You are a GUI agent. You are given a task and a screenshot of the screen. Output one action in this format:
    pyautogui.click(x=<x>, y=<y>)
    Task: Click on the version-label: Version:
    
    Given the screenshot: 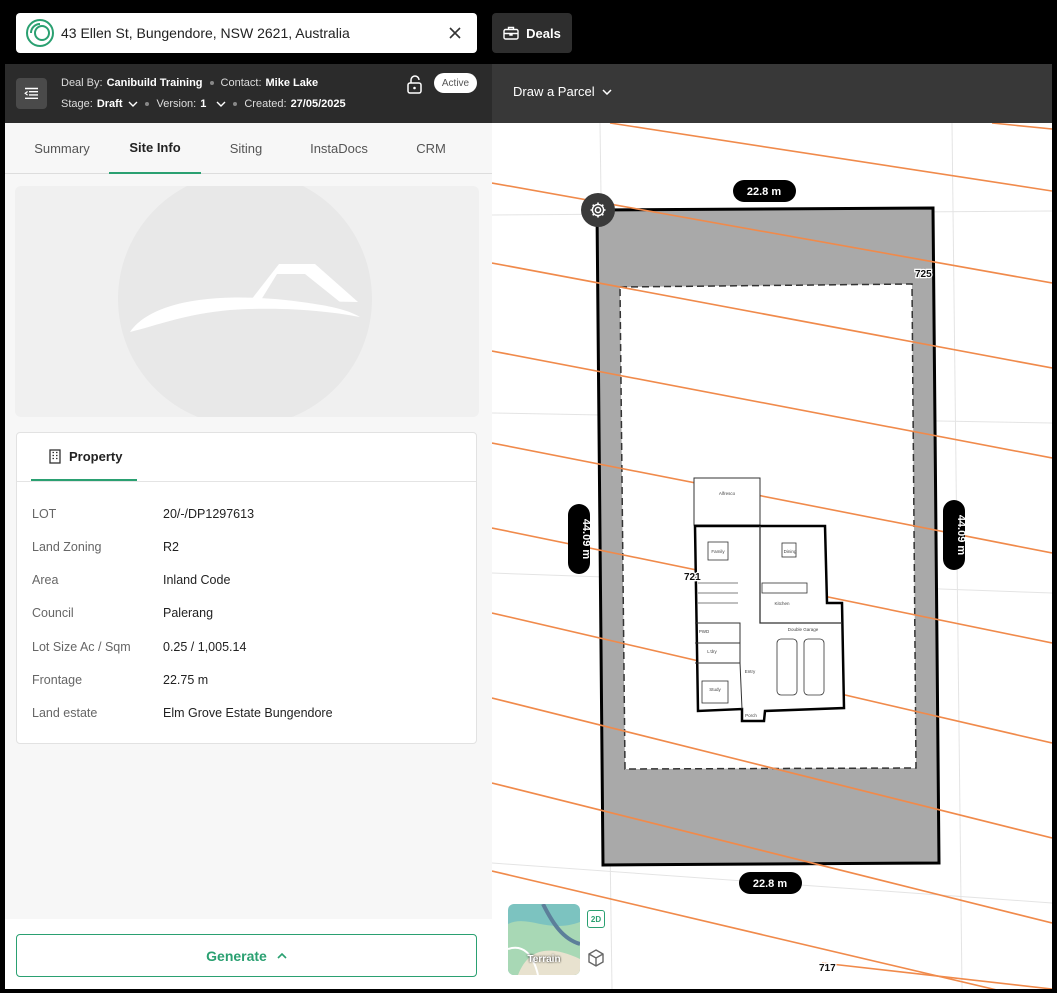 What is the action you would take?
    pyautogui.click(x=176, y=104)
    